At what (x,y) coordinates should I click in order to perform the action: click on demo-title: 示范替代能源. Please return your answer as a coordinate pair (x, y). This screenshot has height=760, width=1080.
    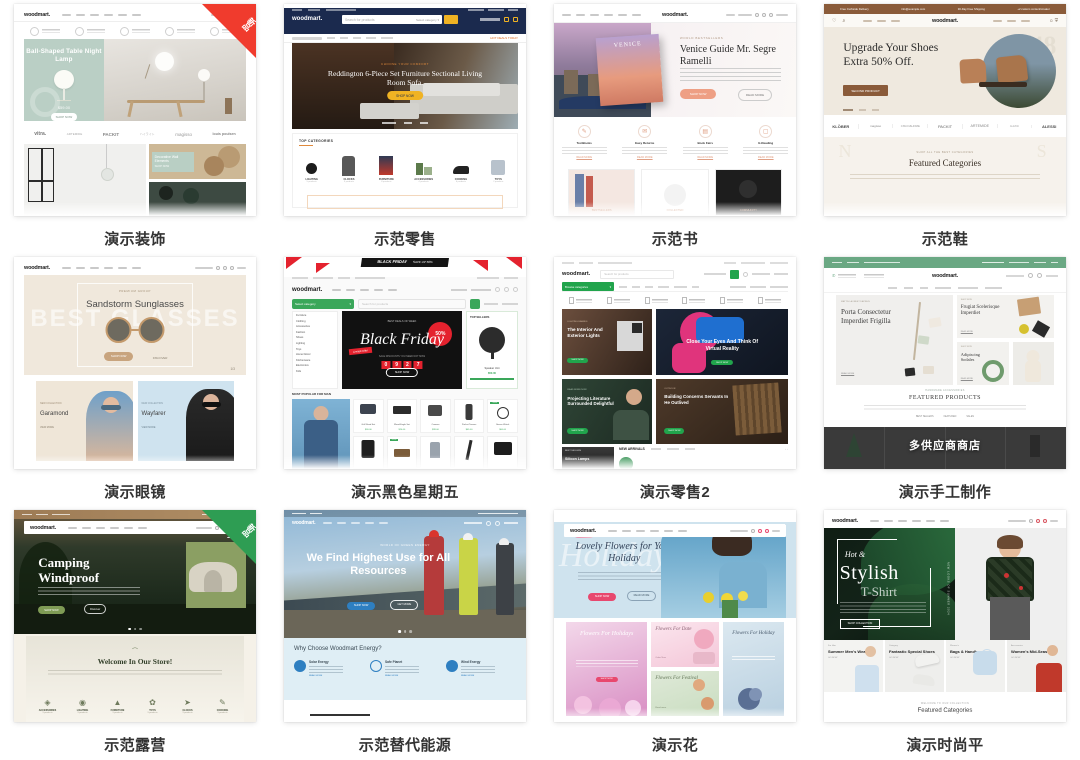
    Looking at the image, I should click on (405, 745).